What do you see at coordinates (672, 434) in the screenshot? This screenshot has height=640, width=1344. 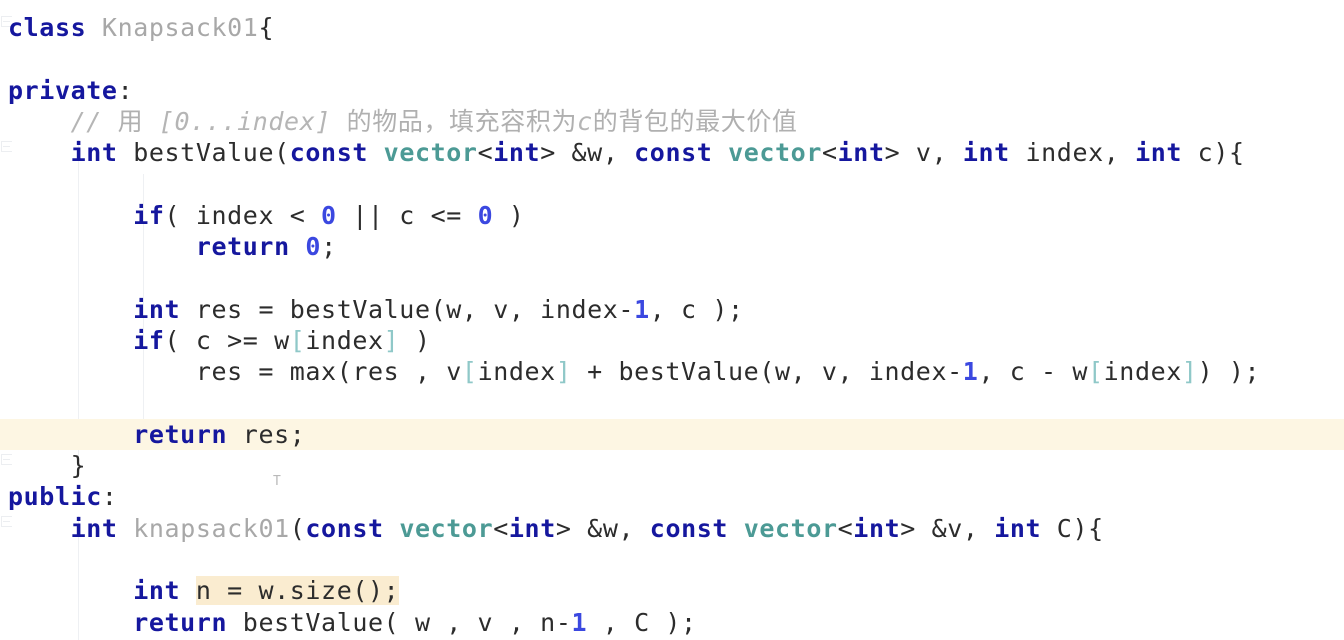 I see `code-line: return res;` at bounding box center [672, 434].